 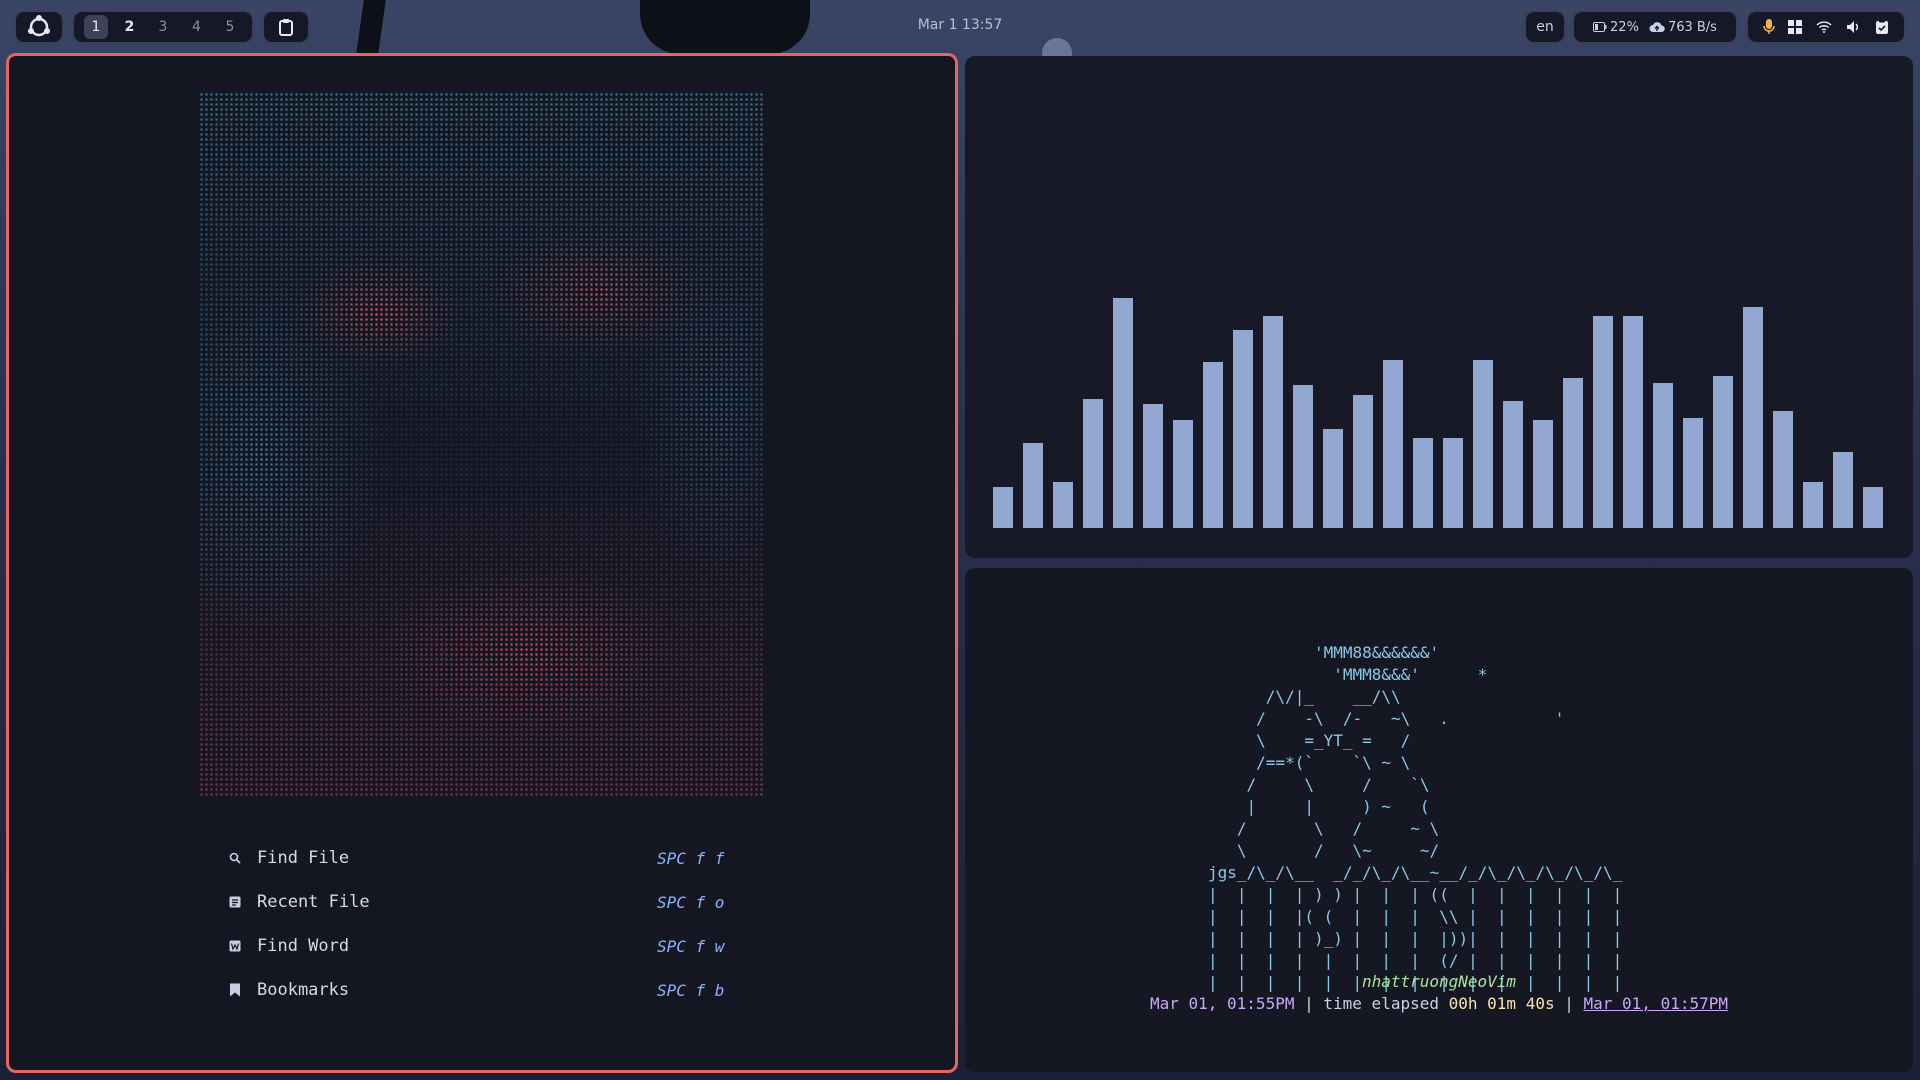 I want to click on battery-icon, so click(x=1600, y=27).